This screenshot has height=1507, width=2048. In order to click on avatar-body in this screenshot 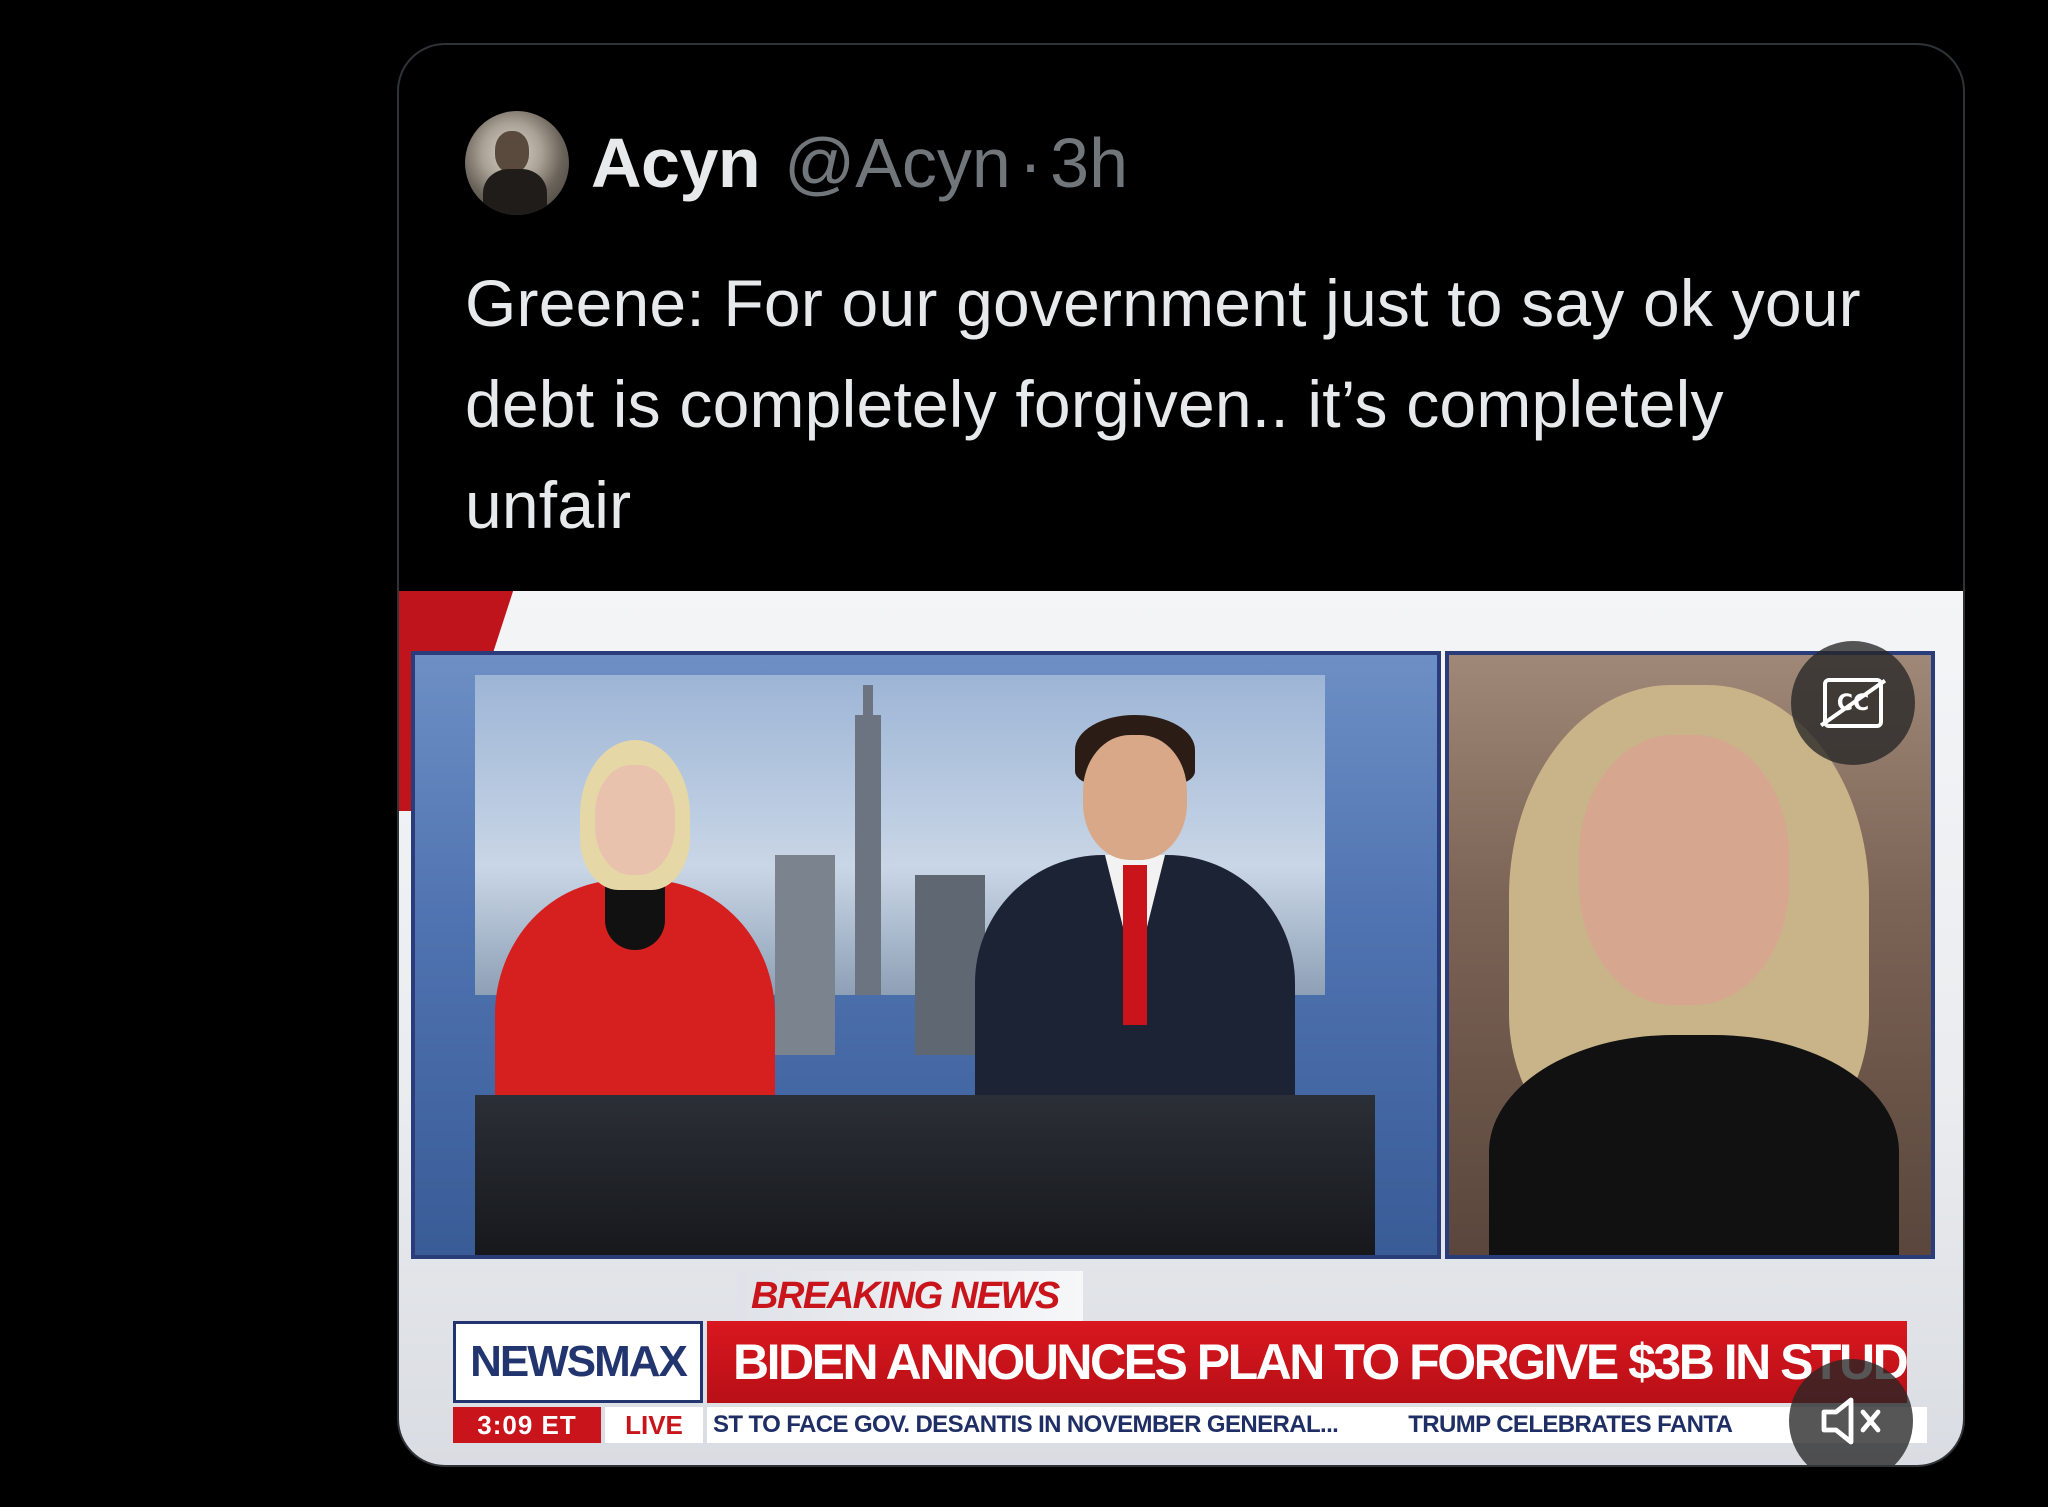, I will do `click(515, 192)`.